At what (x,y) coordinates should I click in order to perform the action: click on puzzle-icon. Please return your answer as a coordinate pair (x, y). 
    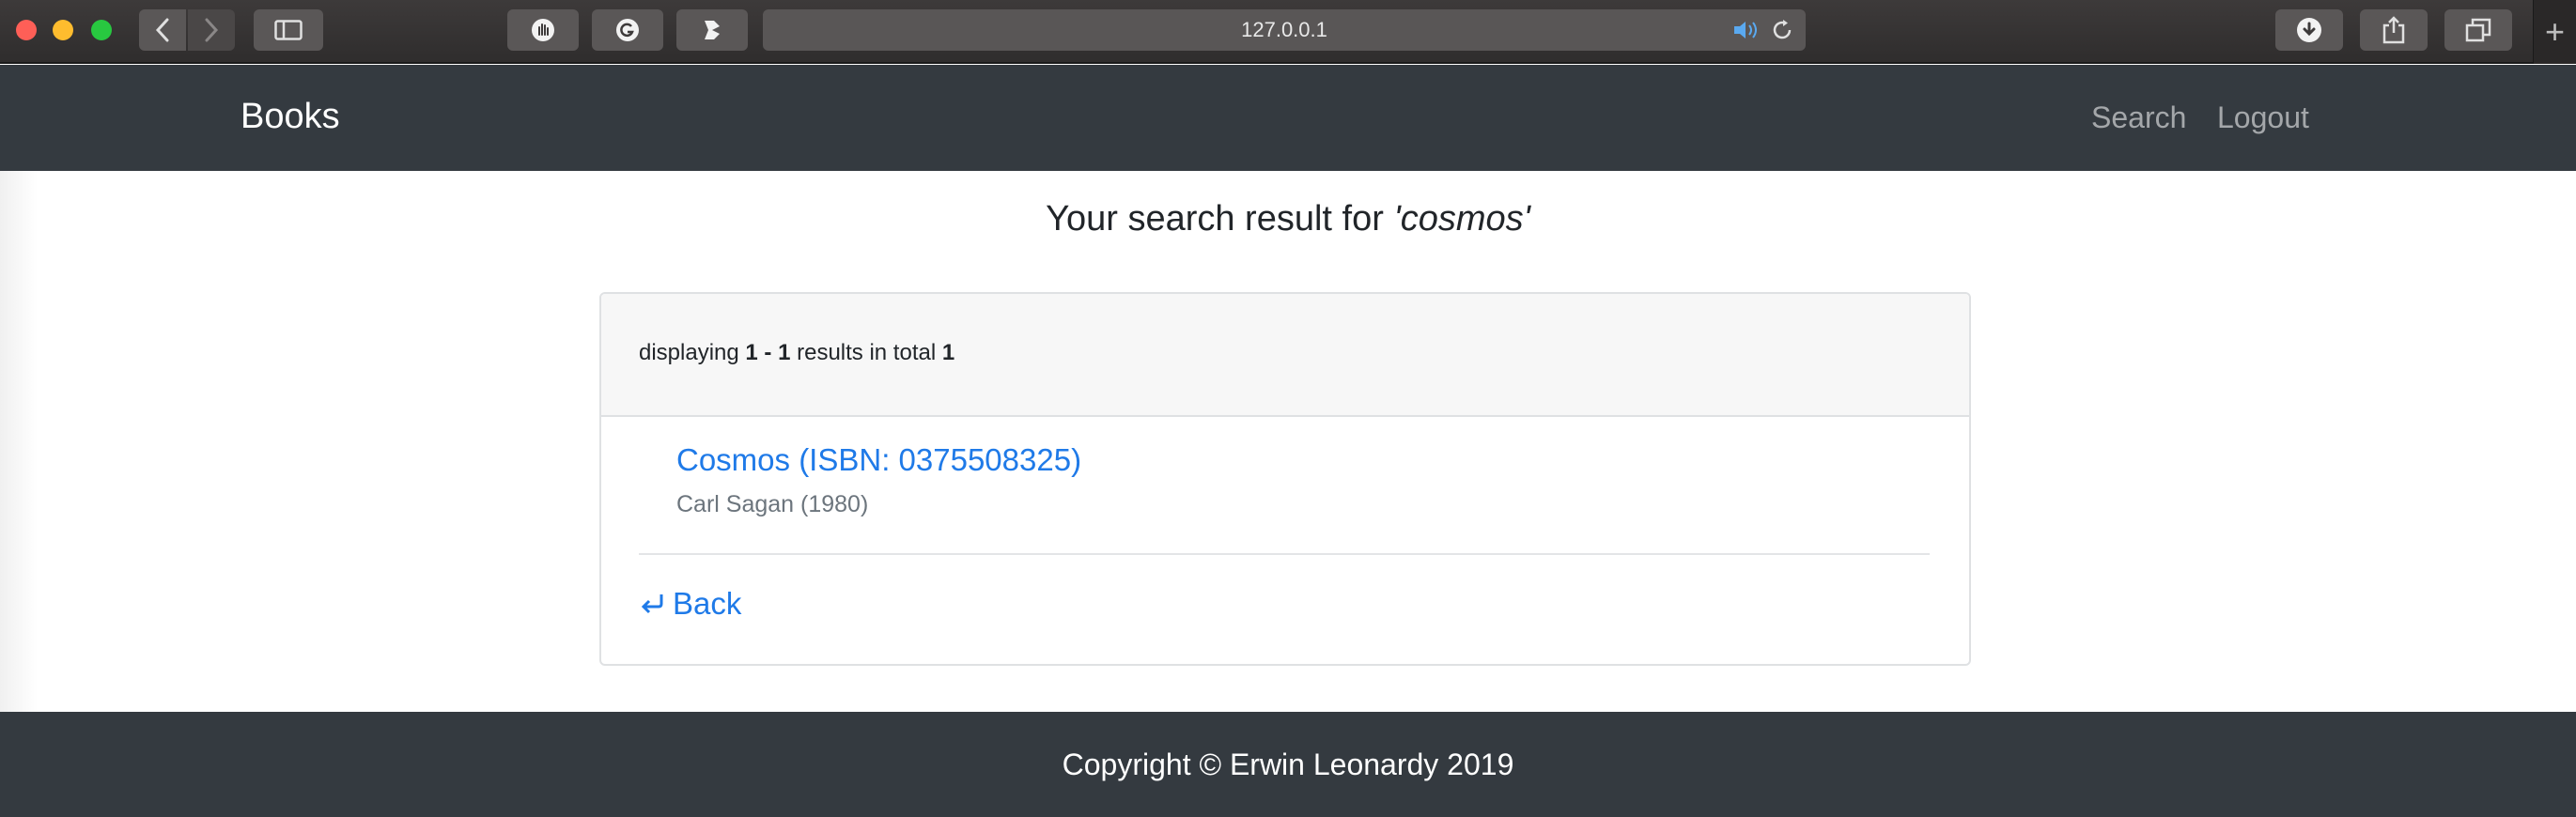
    Looking at the image, I should click on (713, 30).